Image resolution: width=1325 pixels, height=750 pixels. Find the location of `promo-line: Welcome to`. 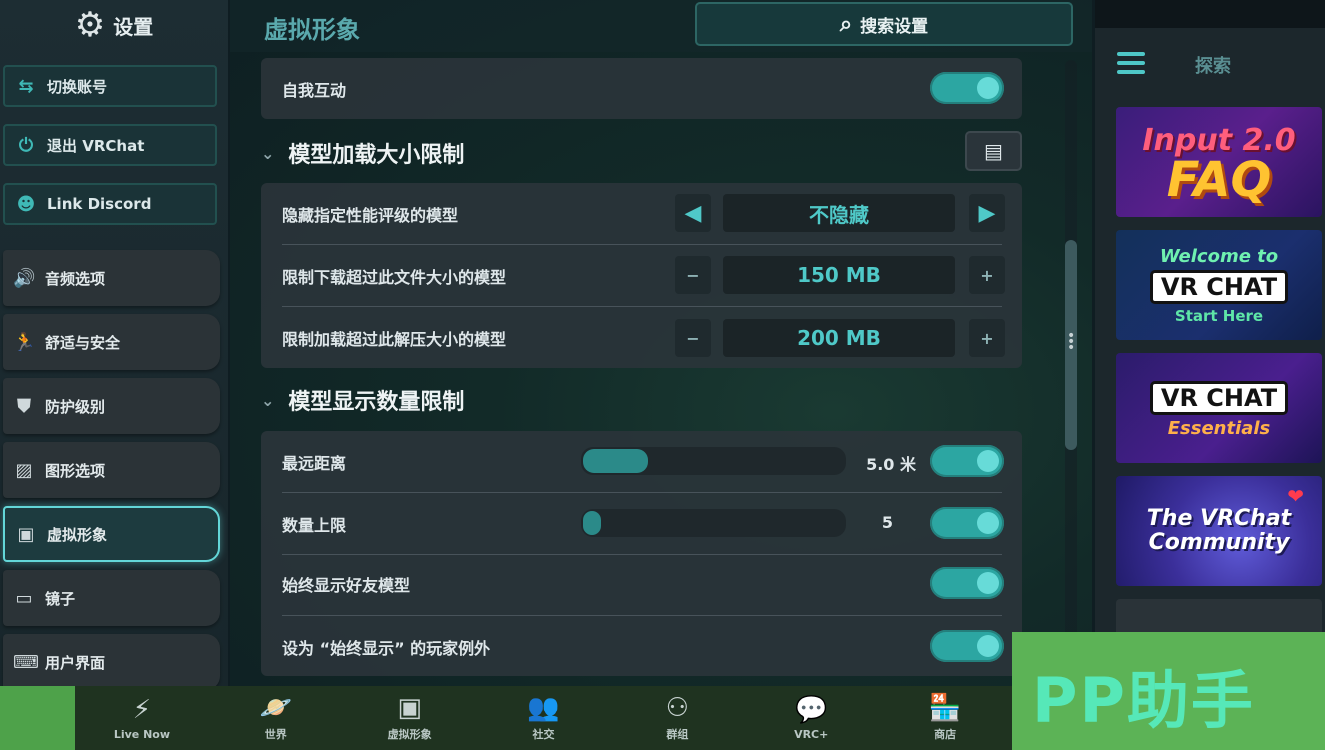

promo-line: Welcome to is located at coordinates (1219, 256).